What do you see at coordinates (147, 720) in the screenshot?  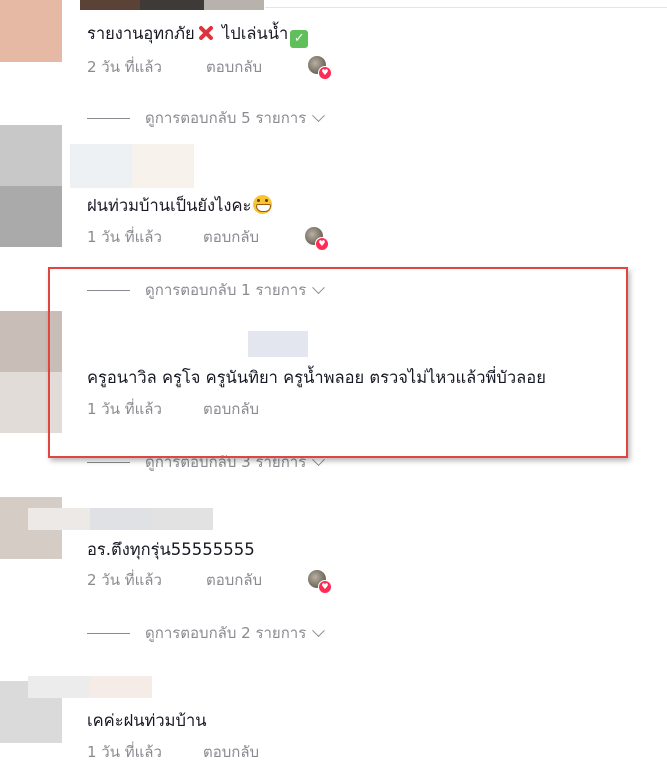 I see `comment-text: เคค่ะฝนท่วมบ้าน` at bounding box center [147, 720].